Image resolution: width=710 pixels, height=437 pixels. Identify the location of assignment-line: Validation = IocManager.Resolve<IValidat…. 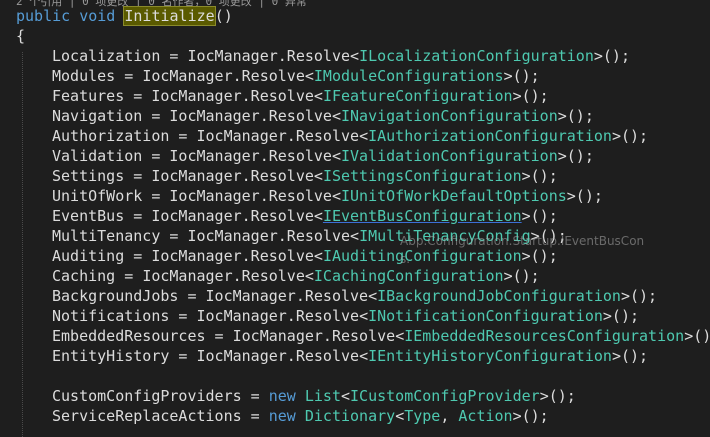
(323, 156).